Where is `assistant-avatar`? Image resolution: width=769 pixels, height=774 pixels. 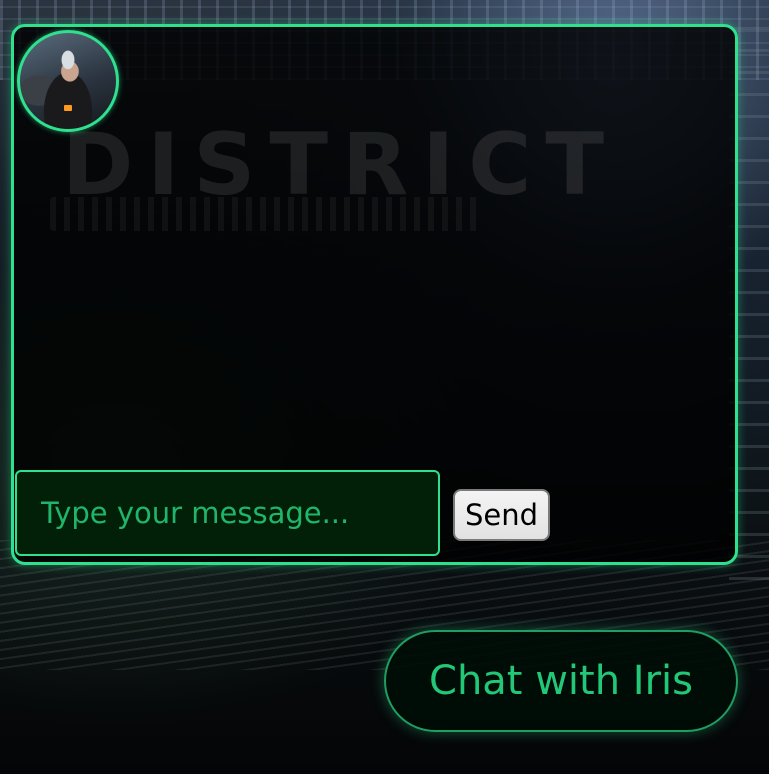 assistant-avatar is located at coordinates (68, 81).